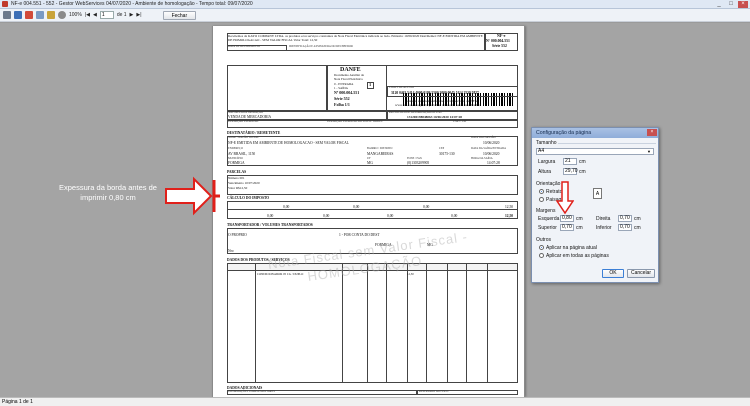 Image resolution: width=750 pixels, height=406 pixels. I want to click on receipt-nfe: NF-e, so click(501, 35).